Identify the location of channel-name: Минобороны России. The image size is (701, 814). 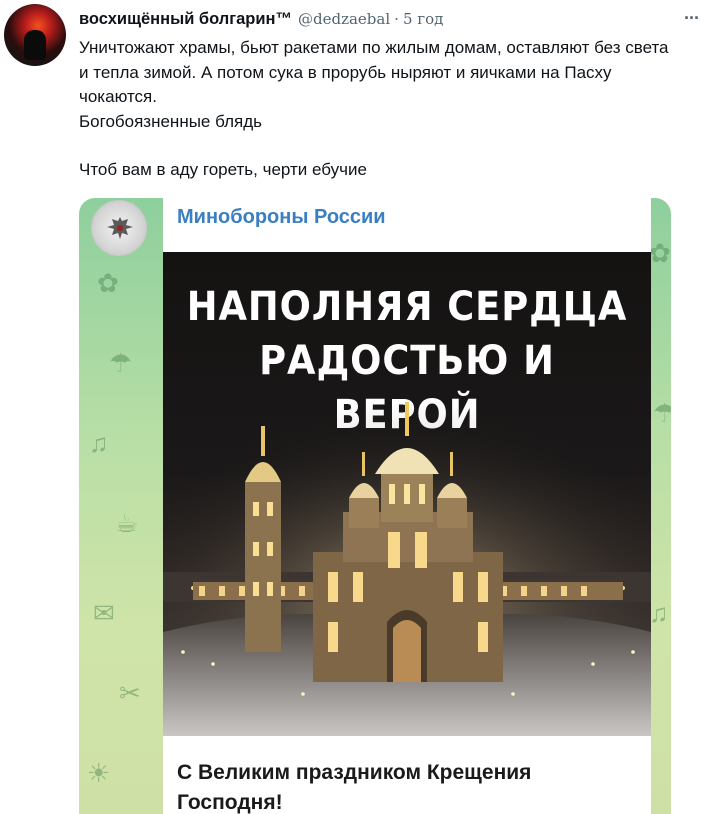
(281, 217).